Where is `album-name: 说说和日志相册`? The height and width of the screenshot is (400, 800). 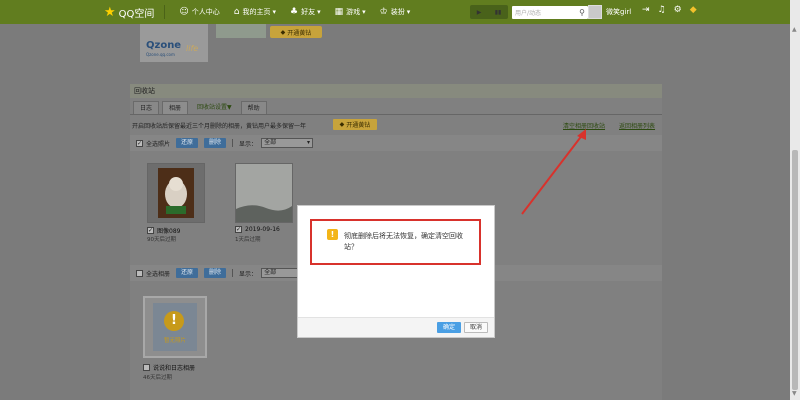 album-name: 说说和日志相册 is located at coordinates (169, 367).